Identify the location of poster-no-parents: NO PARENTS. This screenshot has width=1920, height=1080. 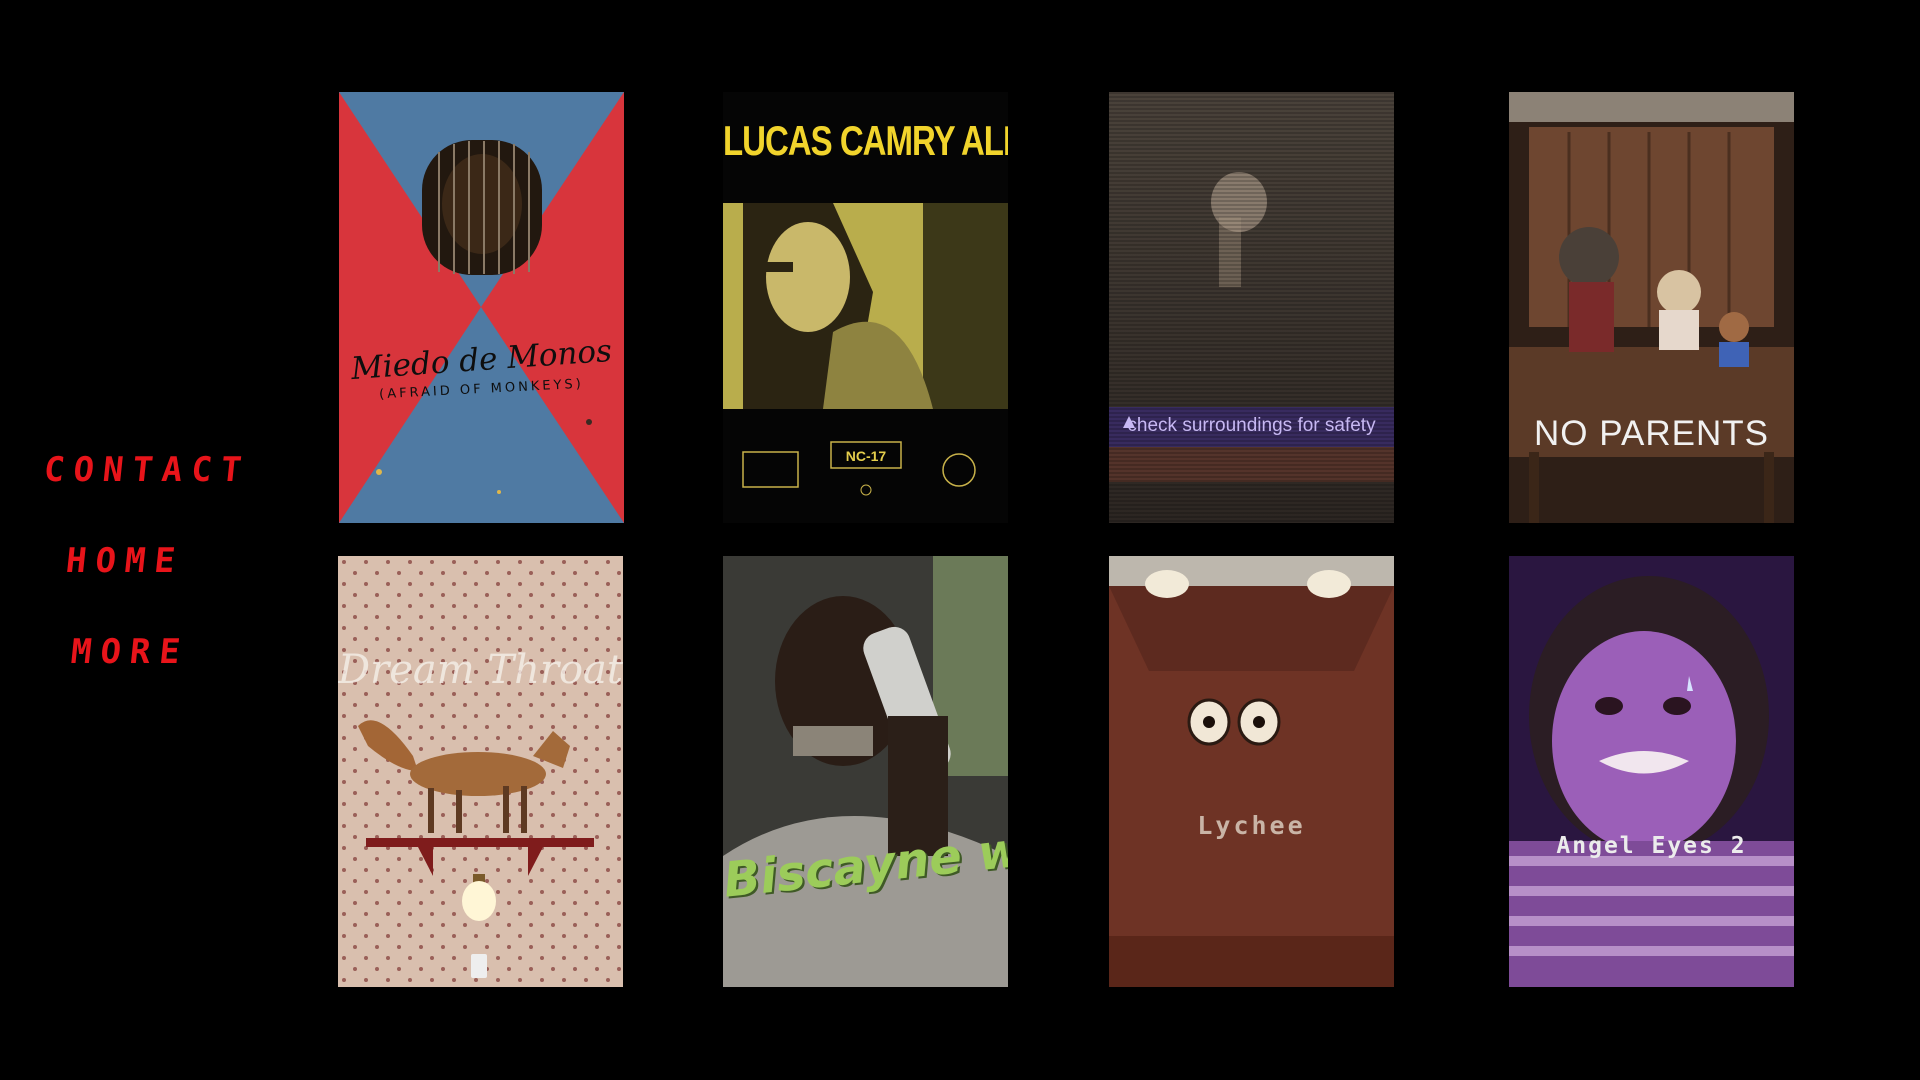
(1651, 307).